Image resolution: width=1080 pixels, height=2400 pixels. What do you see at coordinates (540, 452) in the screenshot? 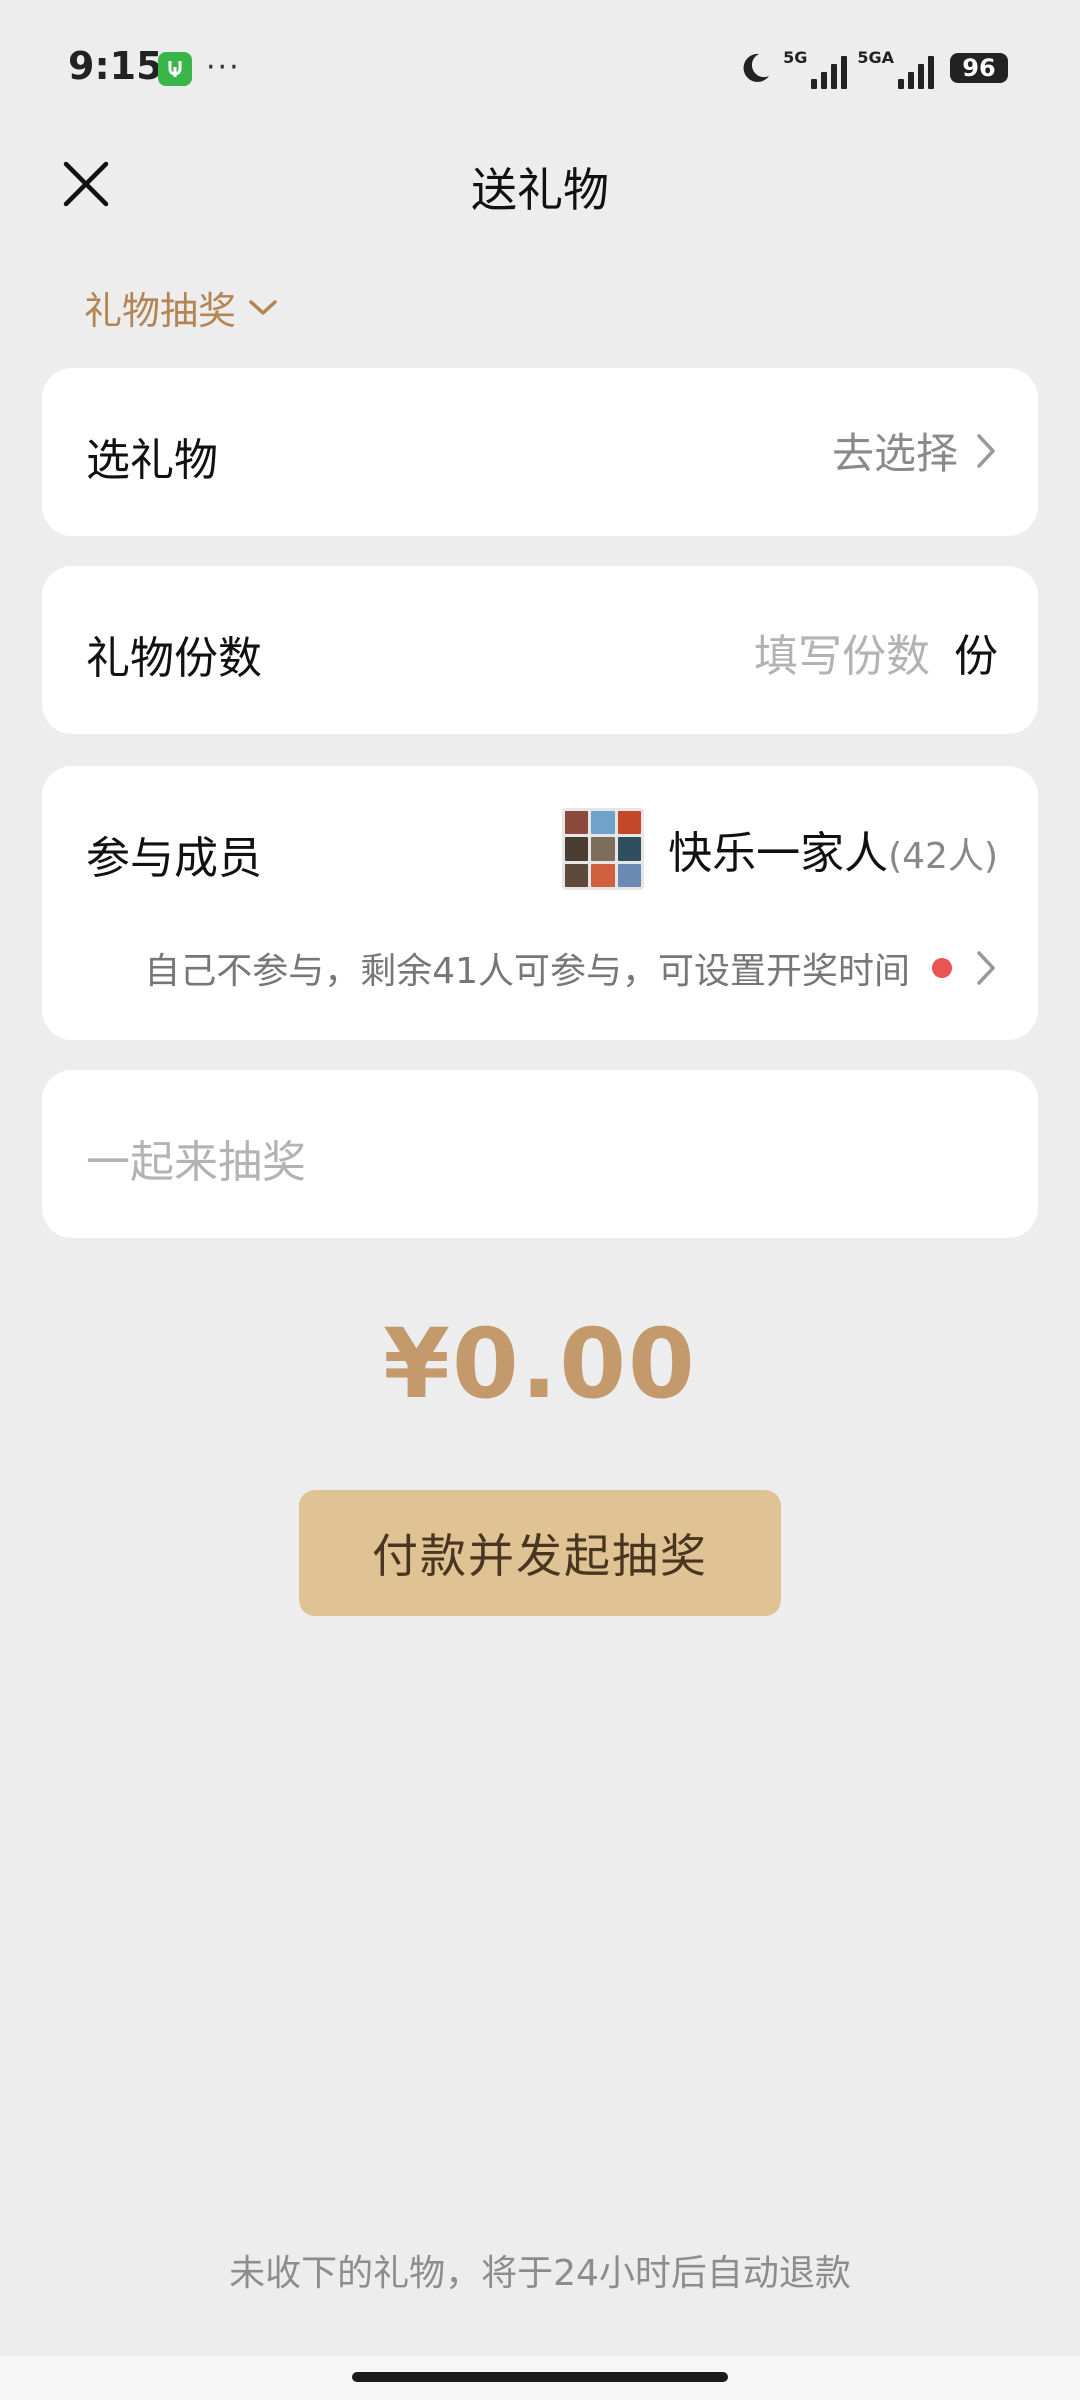
I see `select-gift-row: 选礼物 去选择` at bounding box center [540, 452].